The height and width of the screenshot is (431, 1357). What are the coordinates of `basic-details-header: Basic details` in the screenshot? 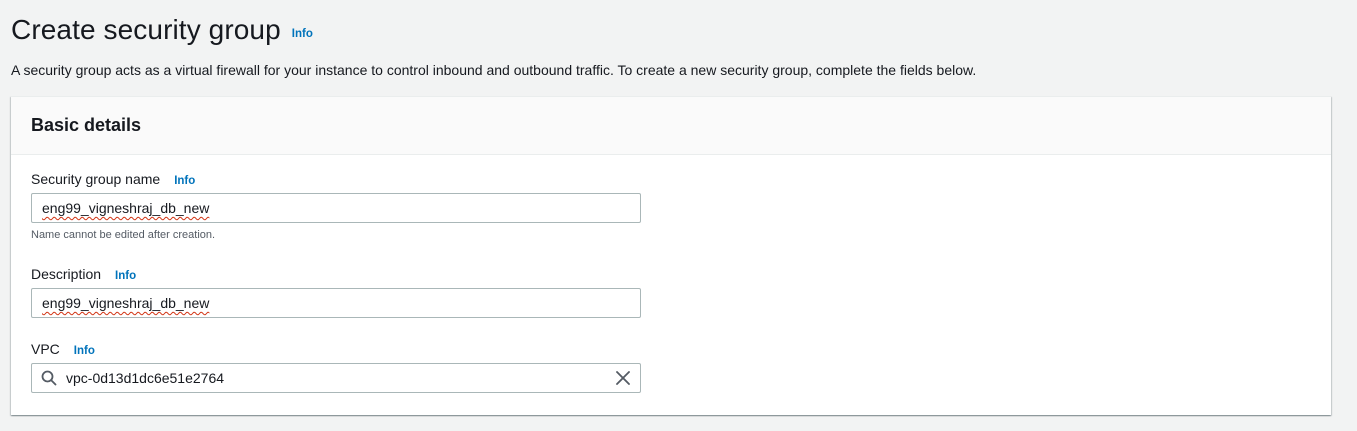 It's located at (671, 126).